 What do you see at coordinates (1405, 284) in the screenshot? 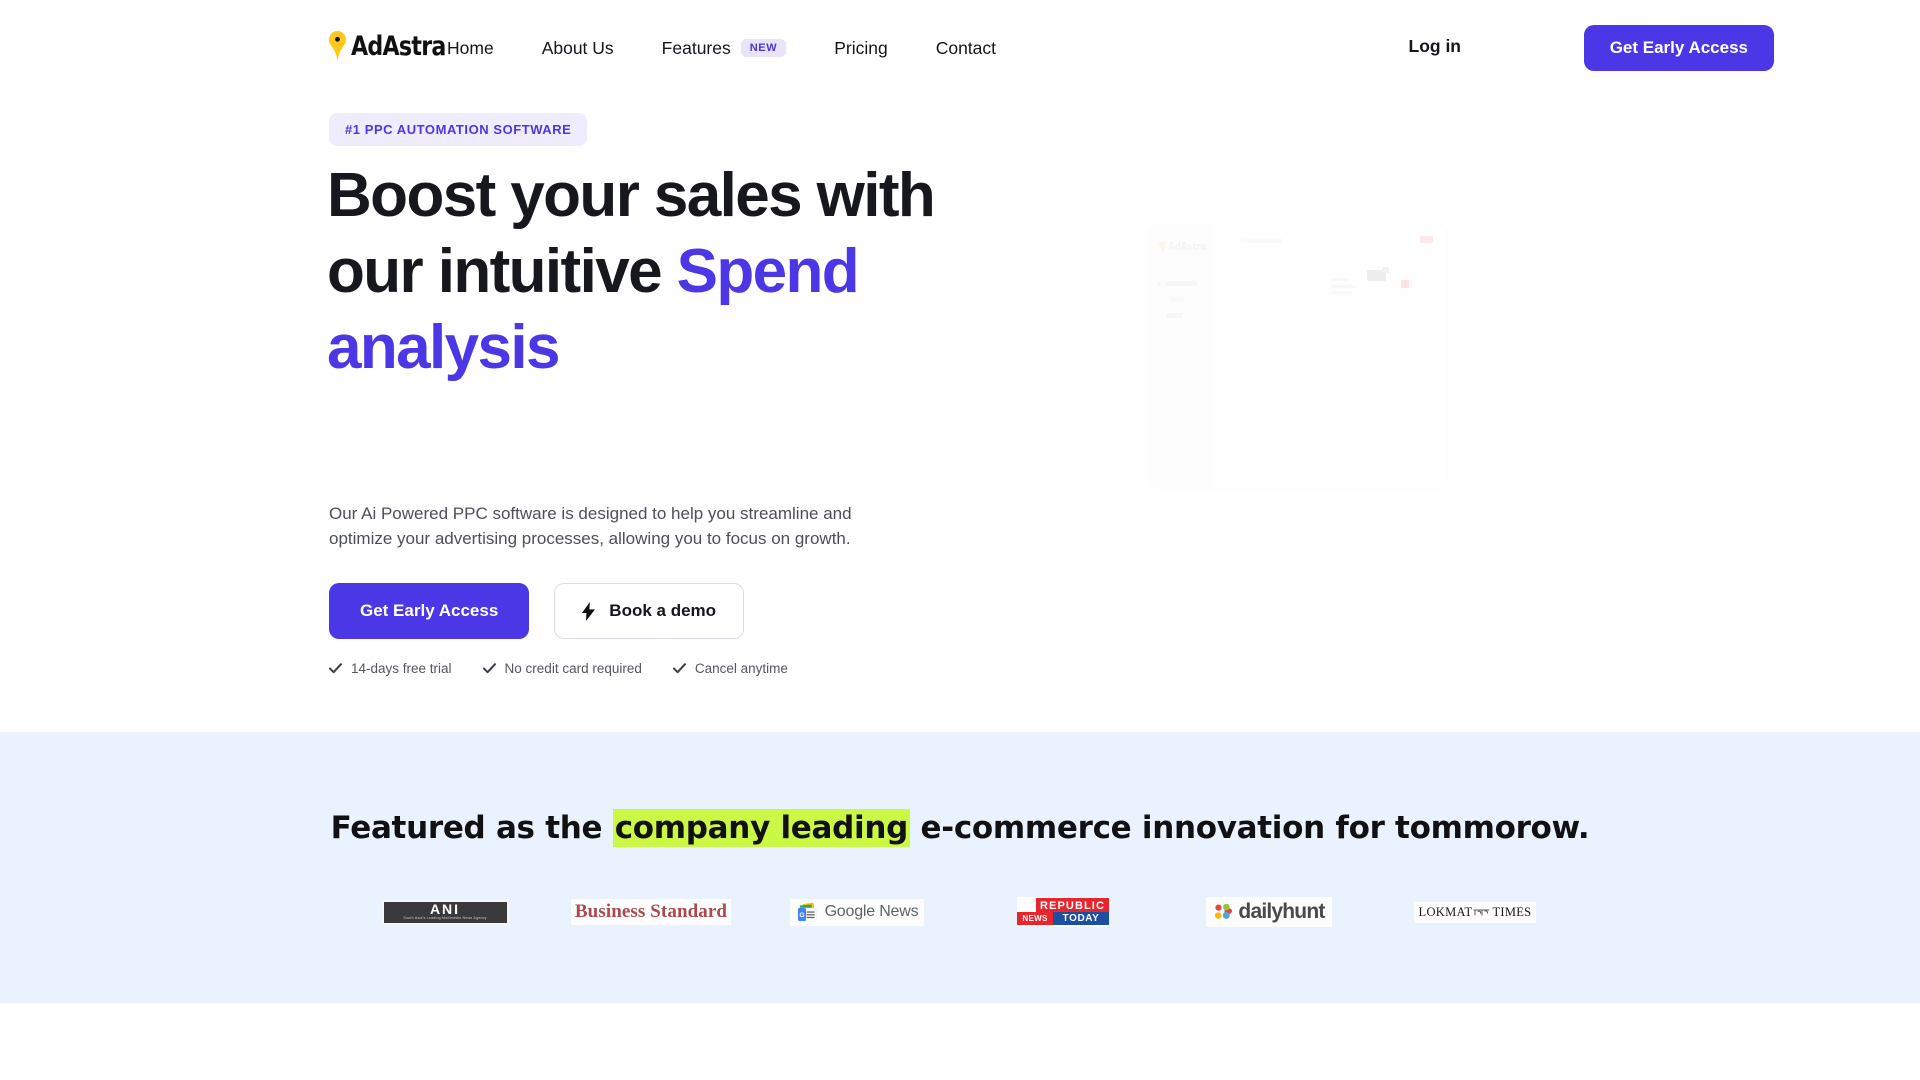
I see `preview-alert-block` at bounding box center [1405, 284].